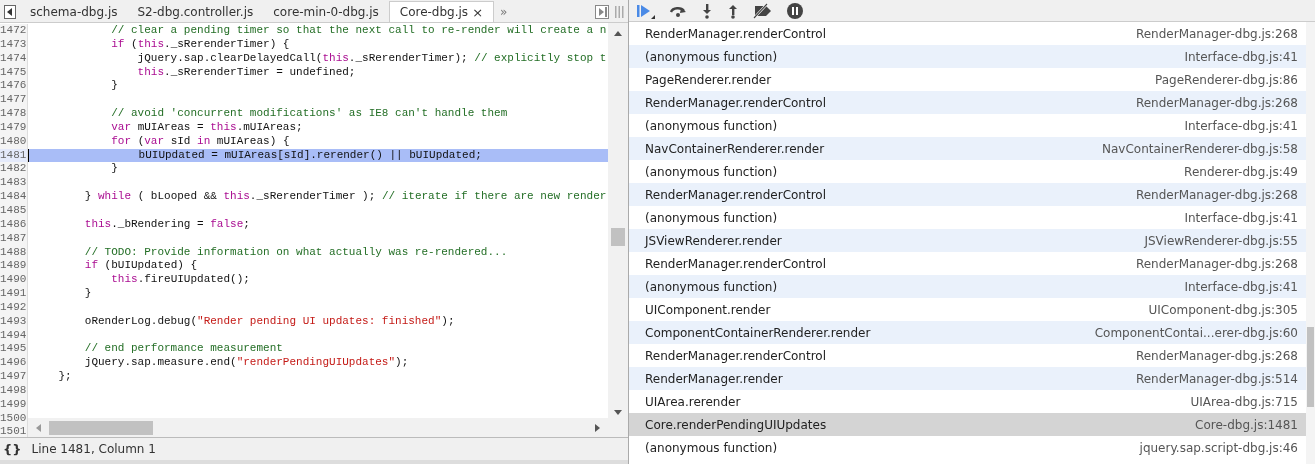  What do you see at coordinates (318, 427) in the screenshot?
I see `horizontal-scrollbar` at bounding box center [318, 427].